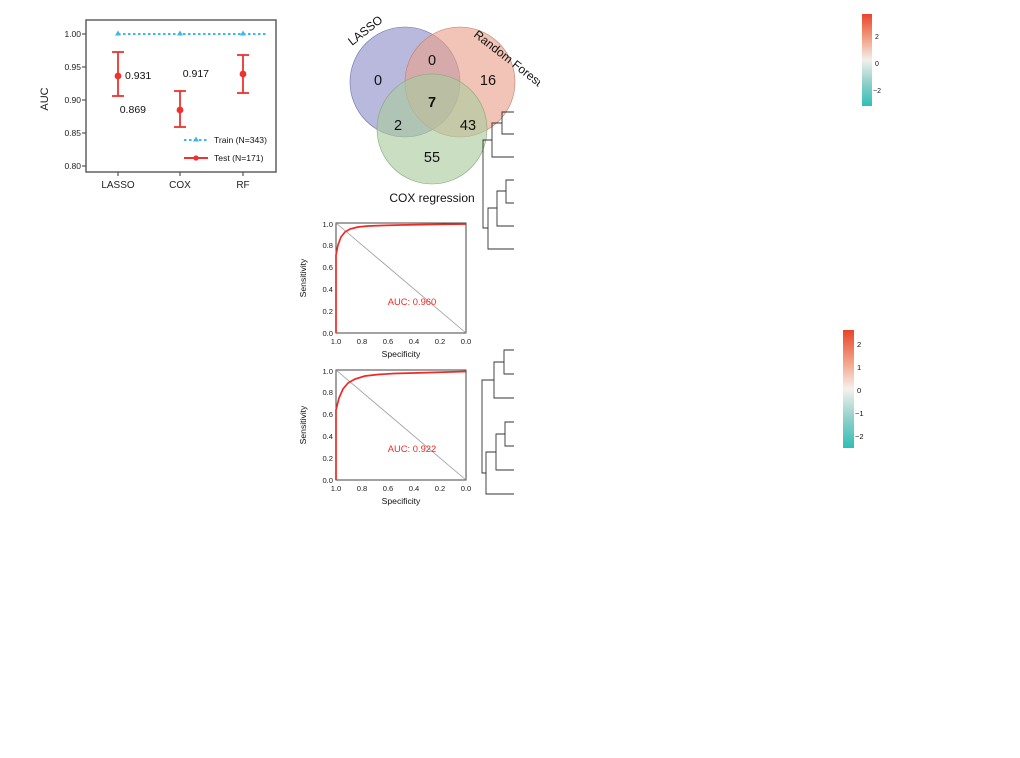 This screenshot has width=1020, height=758. What do you see at coordinates (242, 185) in the screenshot?
I see `svg-text: RF` at bounding box center [242, 185].